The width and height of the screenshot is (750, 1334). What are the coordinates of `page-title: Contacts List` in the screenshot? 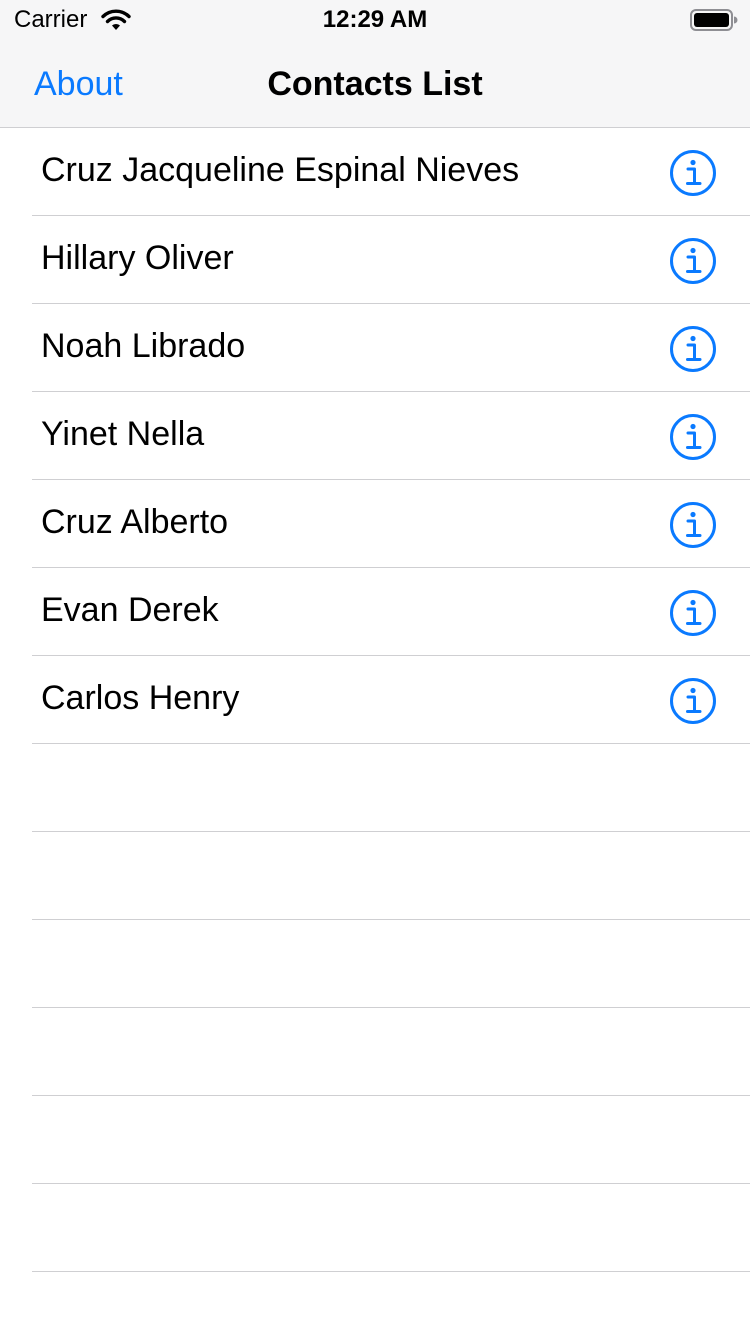 It's located at (375, 84).